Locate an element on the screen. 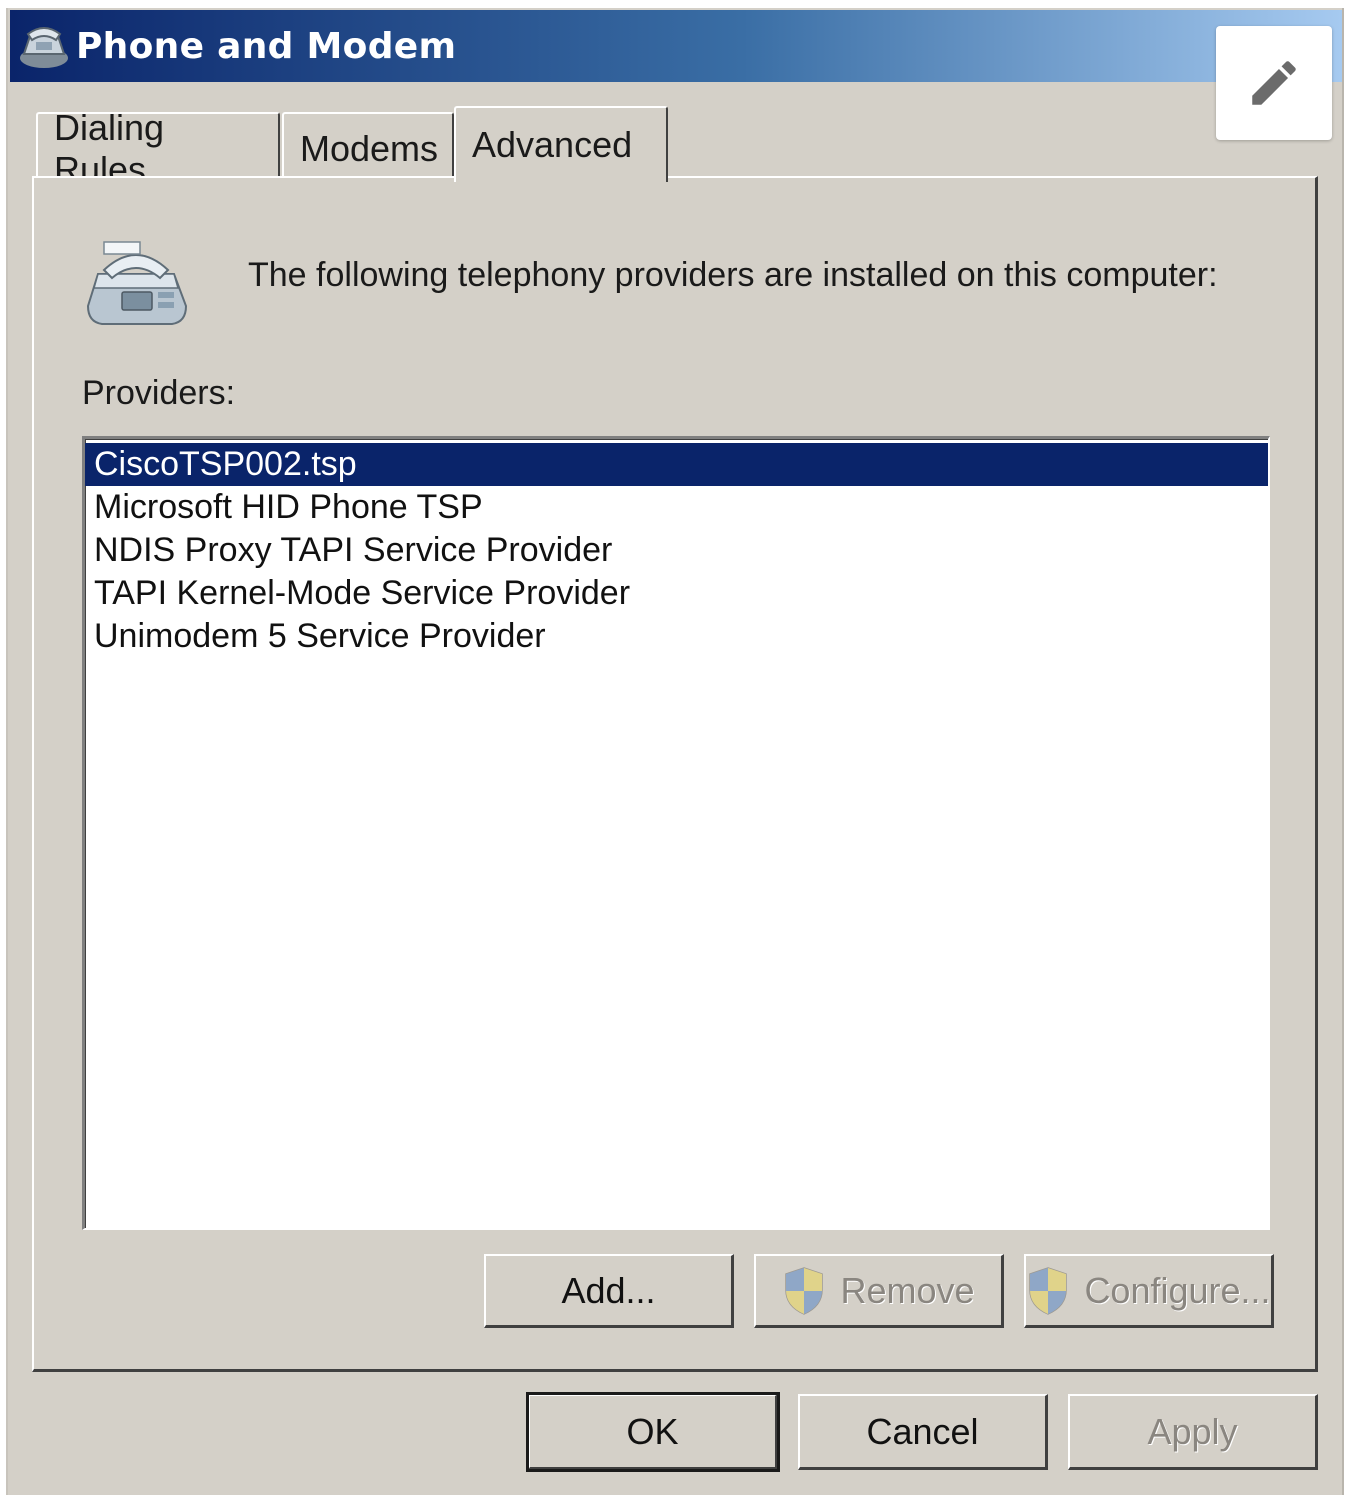  ok-button-label: OK is located at coordinates (652, 1431).